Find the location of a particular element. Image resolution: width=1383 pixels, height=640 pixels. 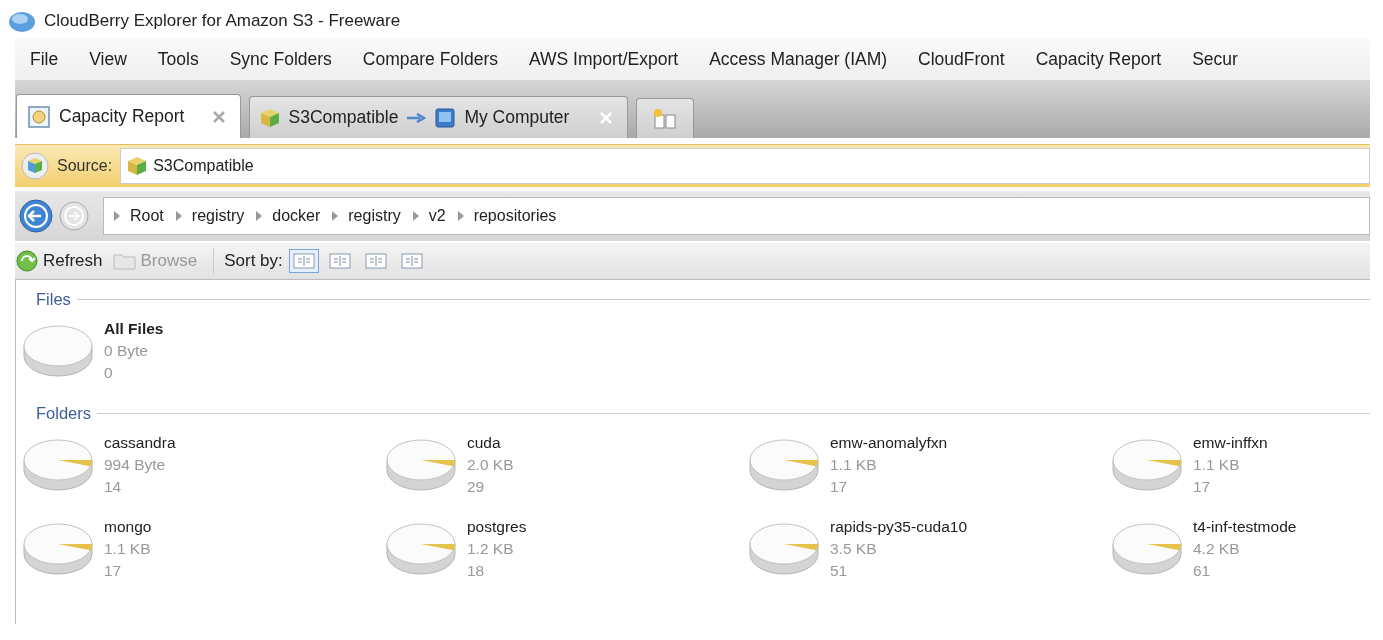

tab: Capacity Report is located at coordinates (129, 116).